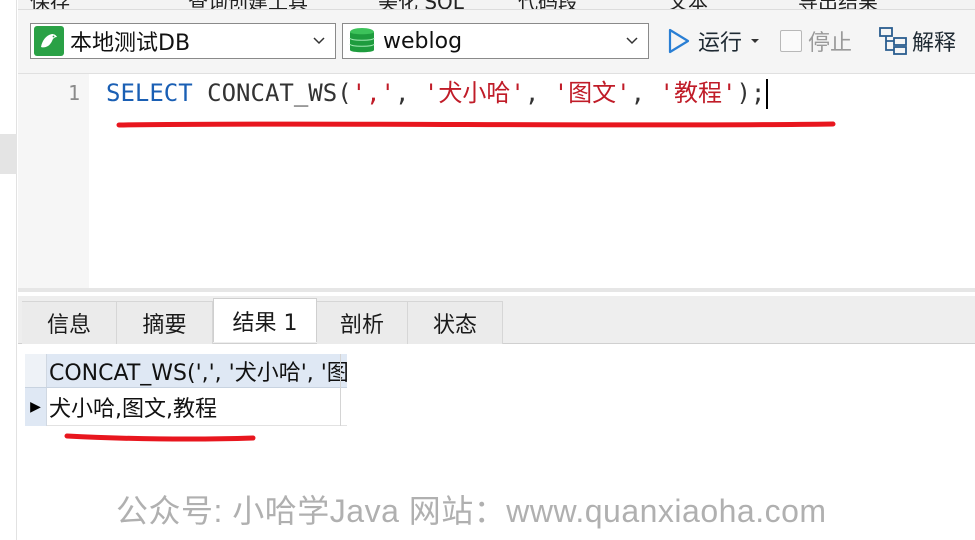  What do you see at coordinates (50, 4) in the screenshot?
I see `ghost-item-save: 保存` at bounding box center [50, 4].